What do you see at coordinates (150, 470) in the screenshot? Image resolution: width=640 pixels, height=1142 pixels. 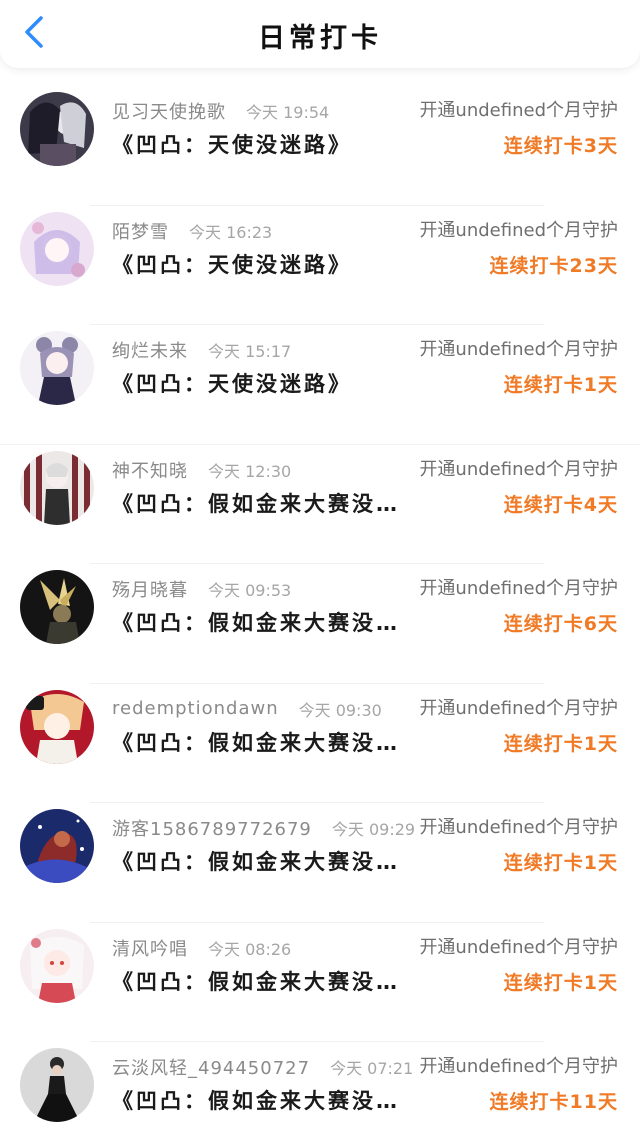 I see `username: 神不知晓` at bounding box center [150, 470].